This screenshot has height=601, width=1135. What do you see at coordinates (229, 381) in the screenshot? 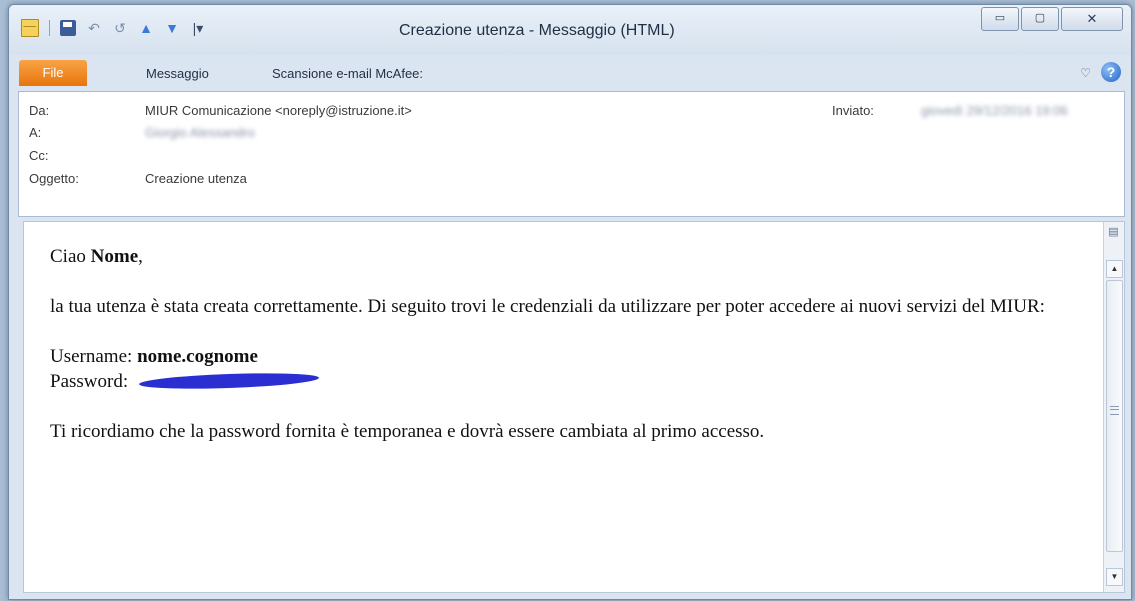
I see `password-redaction` at bounding box center [229, 381].